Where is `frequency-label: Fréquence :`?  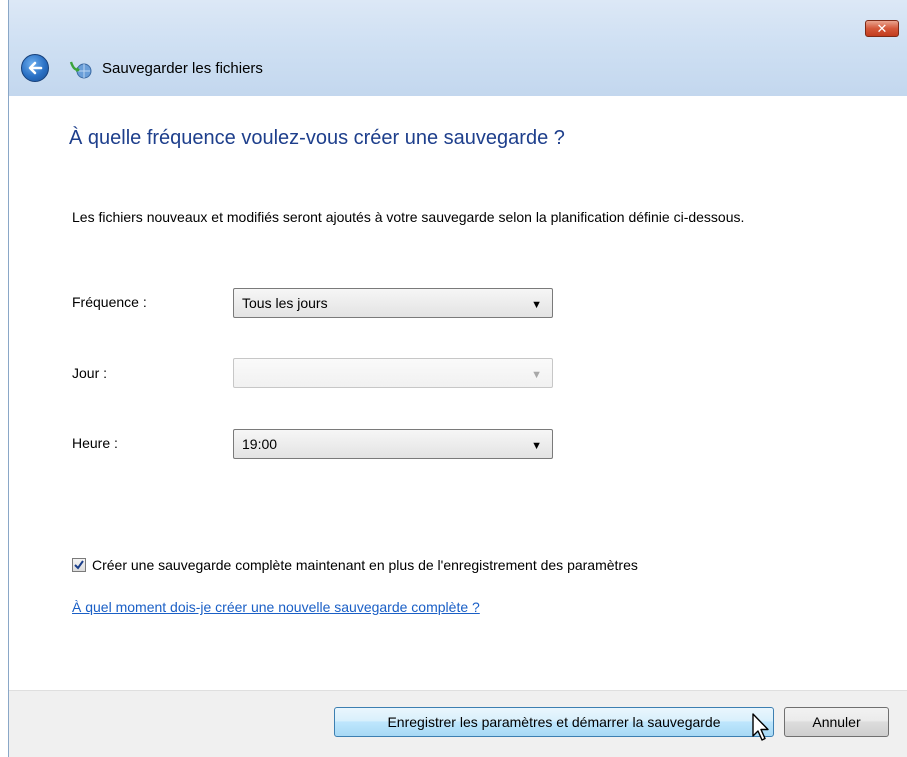
frequency-label: Fréquence : is located at coordinates (109, 302).